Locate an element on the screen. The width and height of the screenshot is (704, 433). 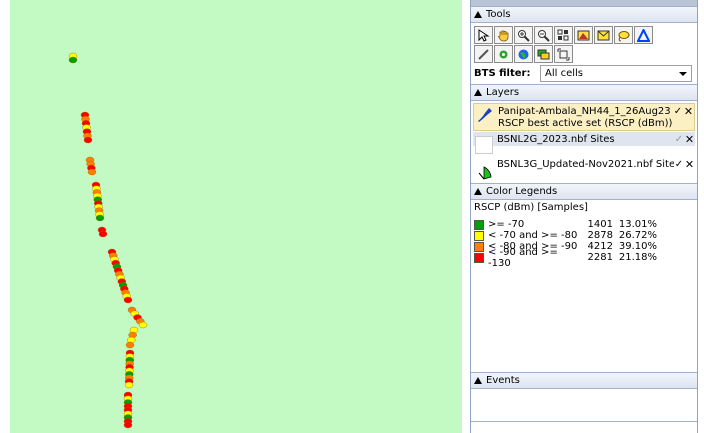
tools-title: Tools is located at coordinates (498, 14).